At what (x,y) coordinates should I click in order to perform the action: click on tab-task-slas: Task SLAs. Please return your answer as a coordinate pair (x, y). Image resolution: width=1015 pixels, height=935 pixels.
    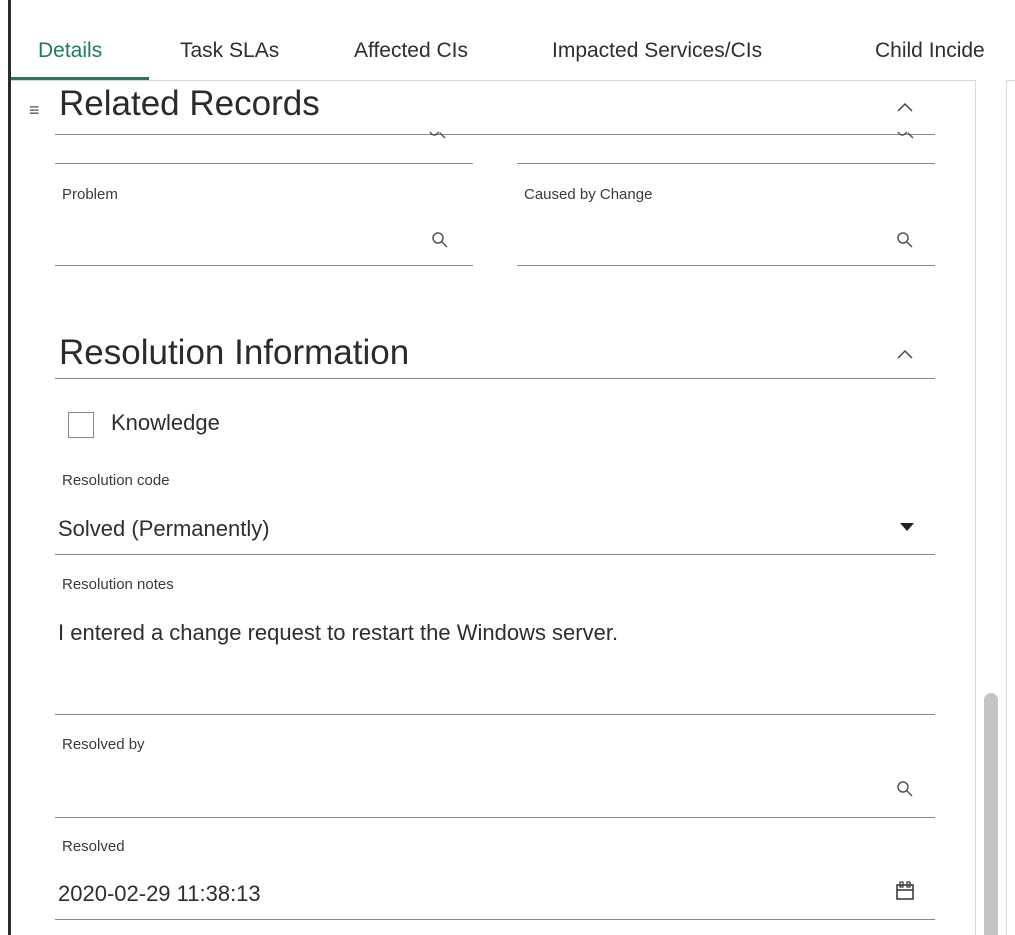
    Looking at the image, I should click on (229, 54).